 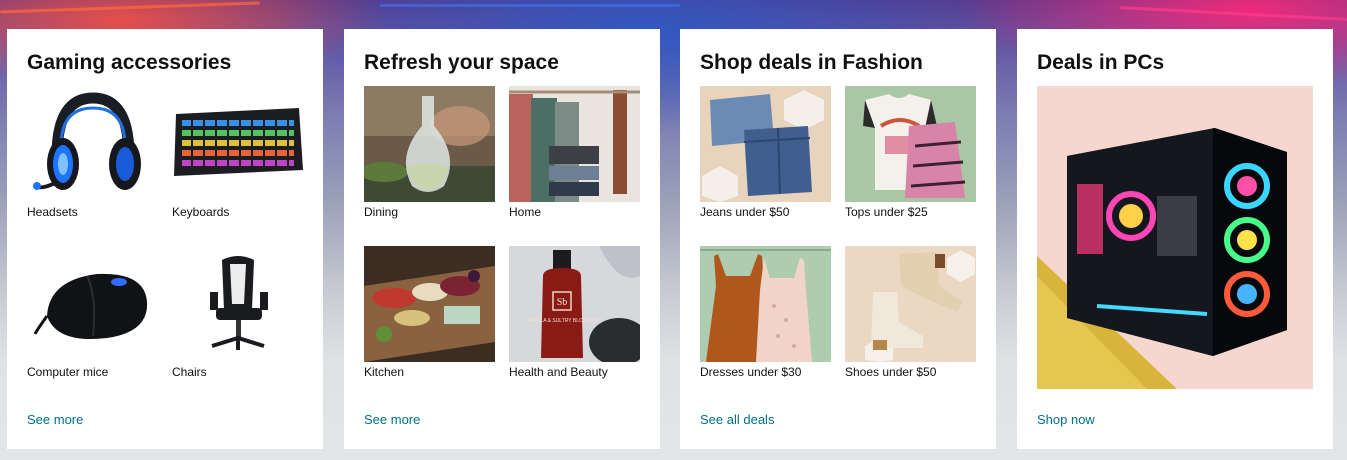 I want to click on boots-icon, so click(x=910, y=304).